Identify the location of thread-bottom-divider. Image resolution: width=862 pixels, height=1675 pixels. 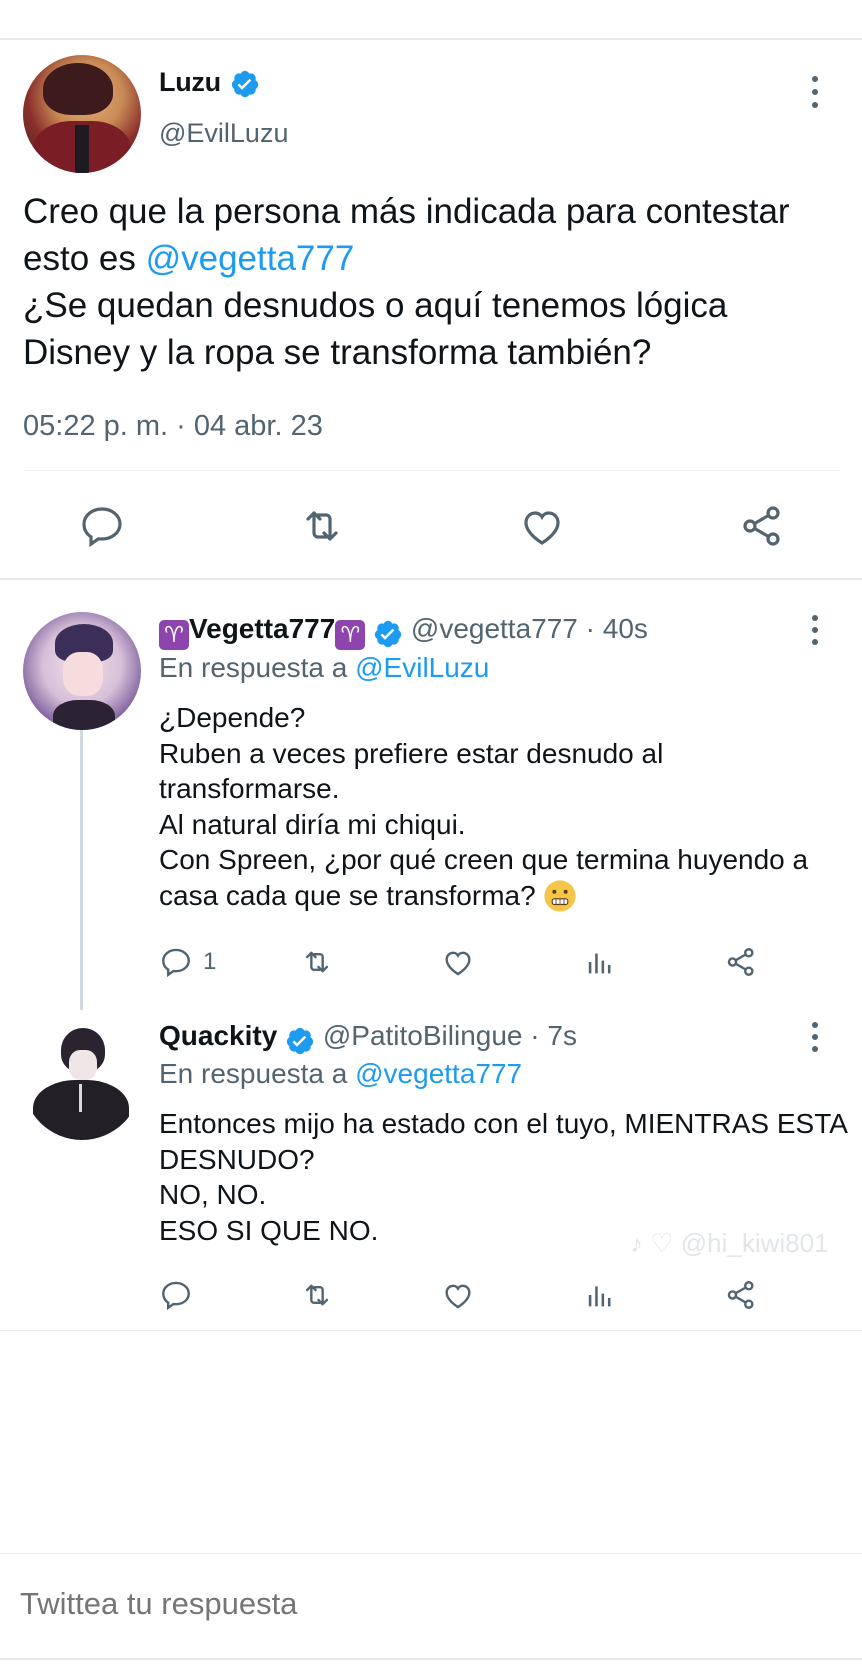
(431, 1330).